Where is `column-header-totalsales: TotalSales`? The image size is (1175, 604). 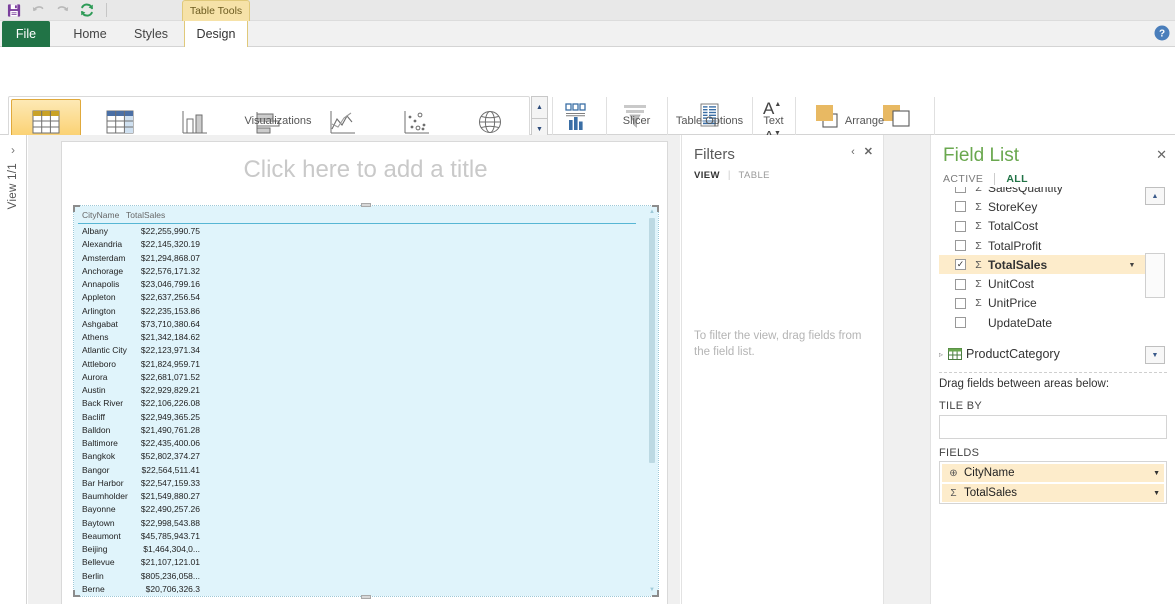
column-header-totalsales: TotalSales is located at coordinates (145, 215).